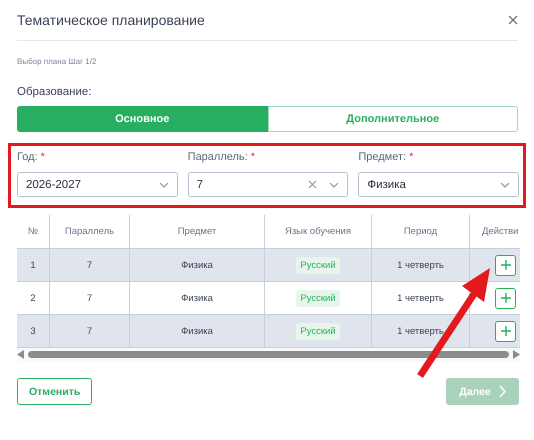 The width and height of the screenshot is (534, 440). I want to click on clear-icon, so click(313, 184).